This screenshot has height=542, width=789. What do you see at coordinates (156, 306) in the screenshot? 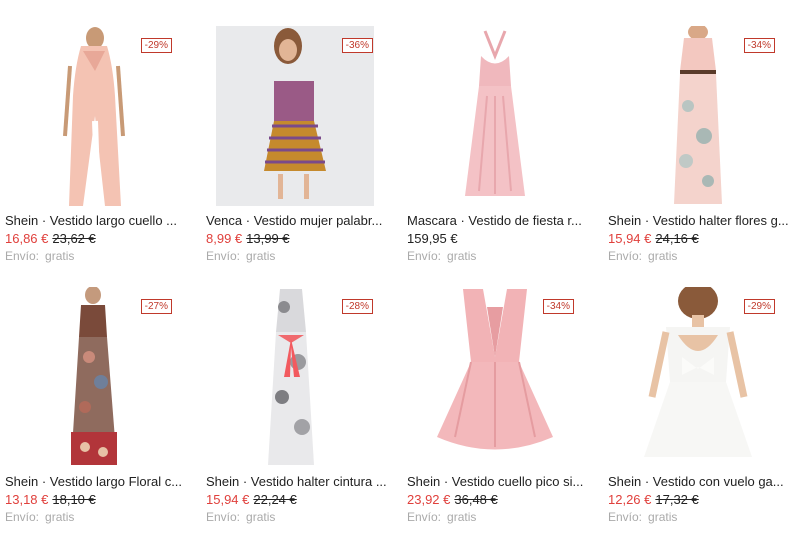
I see `discount-badge: -27%` at bounding box center [156, 306].